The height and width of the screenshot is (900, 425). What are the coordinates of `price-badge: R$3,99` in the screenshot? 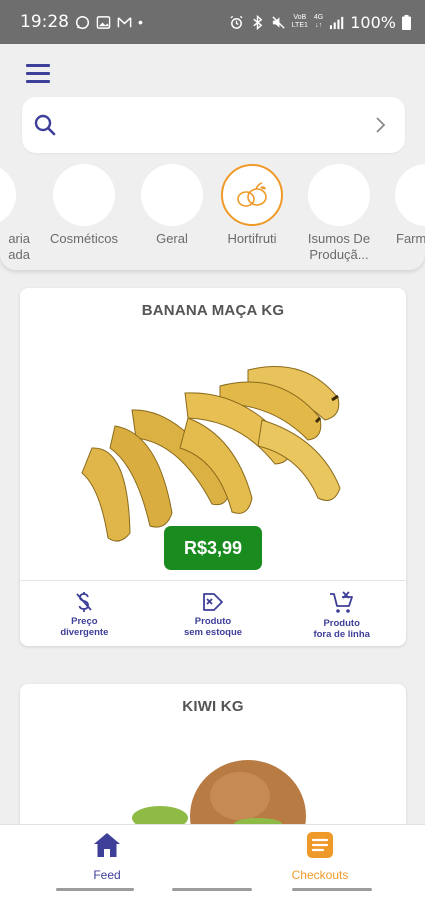 It's located at (213, 548).